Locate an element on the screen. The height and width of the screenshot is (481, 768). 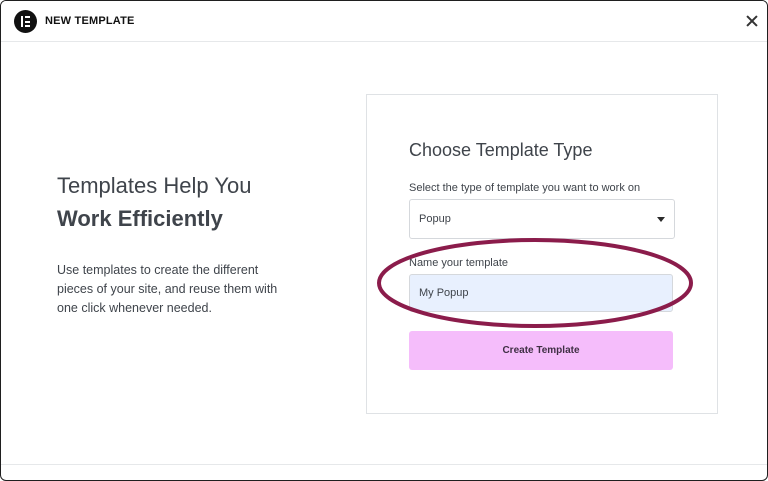
caret-down-icon is located at coordinates (661, 219).